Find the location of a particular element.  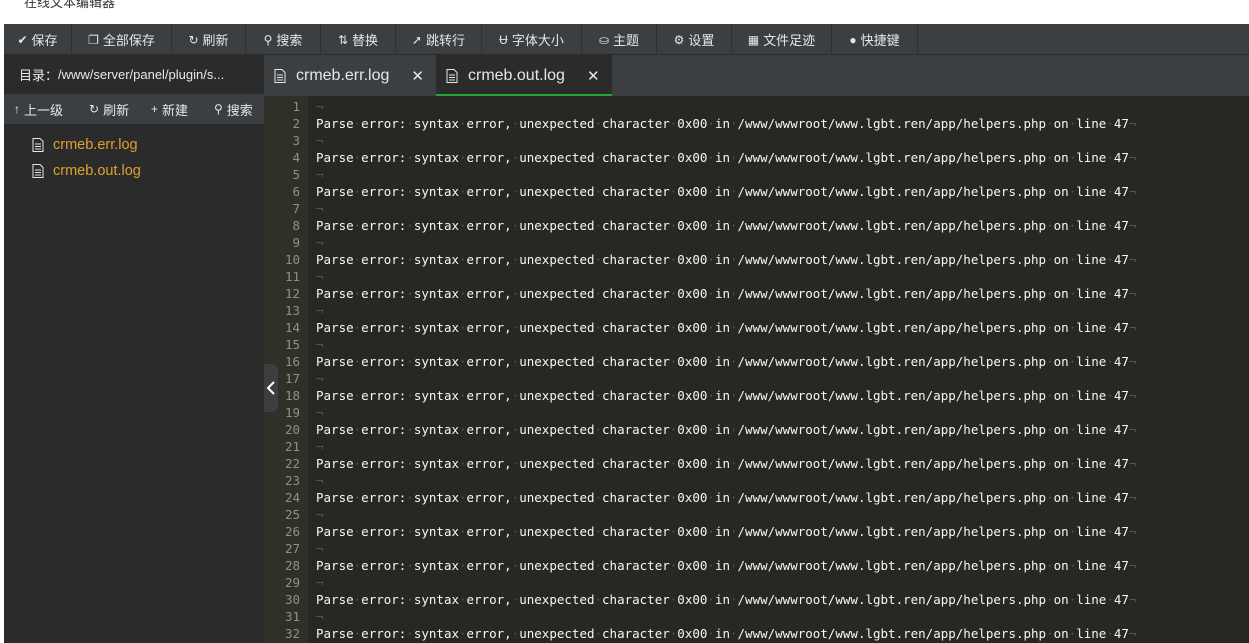

code-line: 1 ¬ is located at coordinates (756, 106).